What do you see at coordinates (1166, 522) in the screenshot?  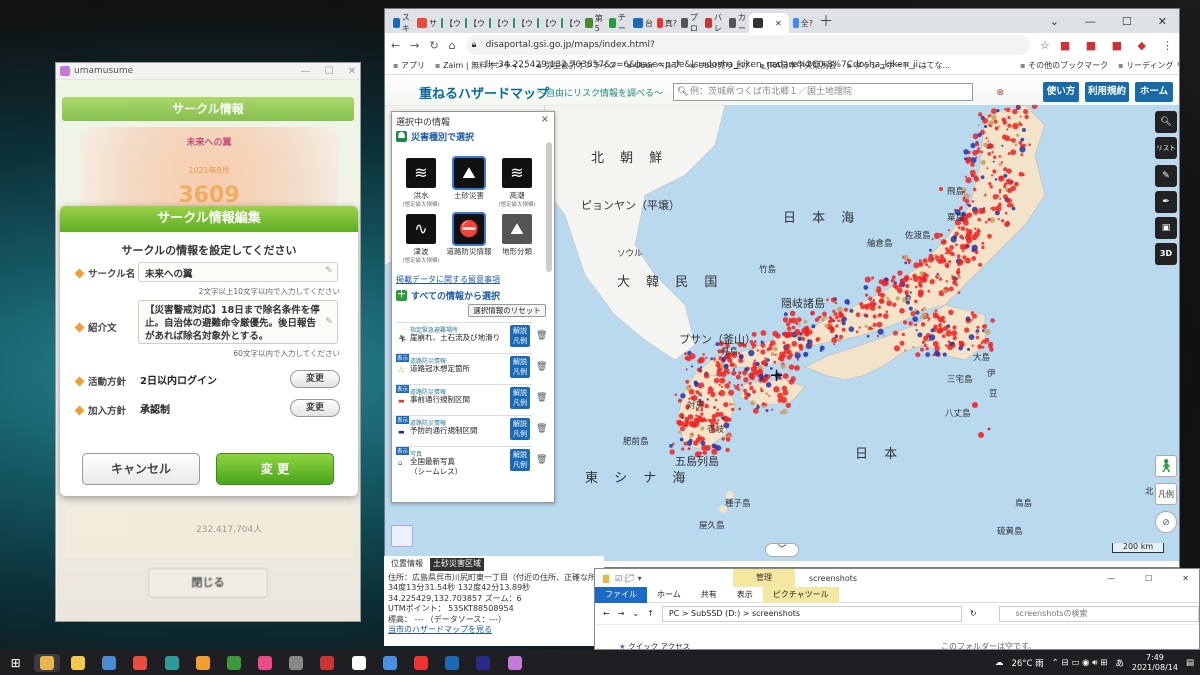 I see `compass-icon: ⊘` at bounding box center [1166, 522].